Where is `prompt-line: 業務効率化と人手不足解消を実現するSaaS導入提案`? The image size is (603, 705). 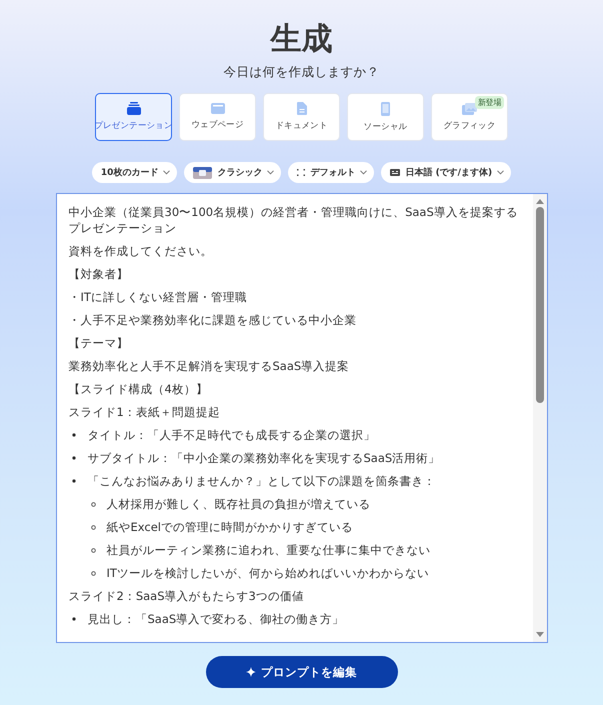
prompt-line: 業務効率化と人手不足解消を実現するSaaS導入提案 is located at coordinates (209, 366).